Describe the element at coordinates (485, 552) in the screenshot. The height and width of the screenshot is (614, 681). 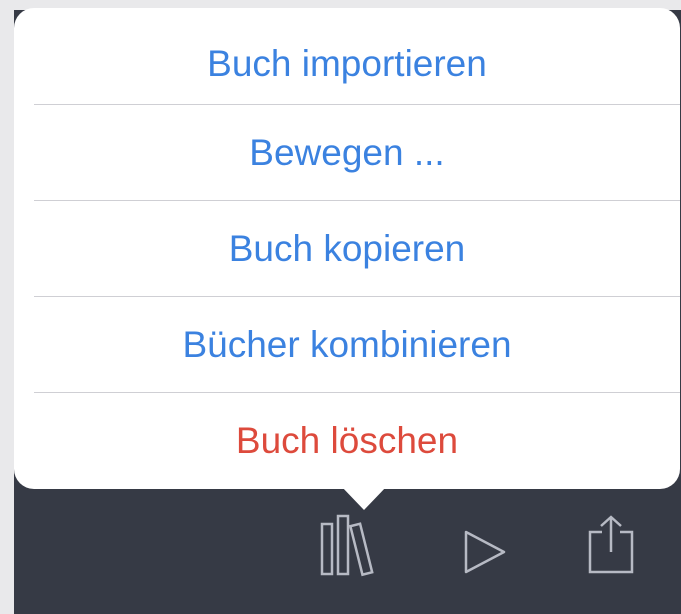
I see `play-icon` at that location.